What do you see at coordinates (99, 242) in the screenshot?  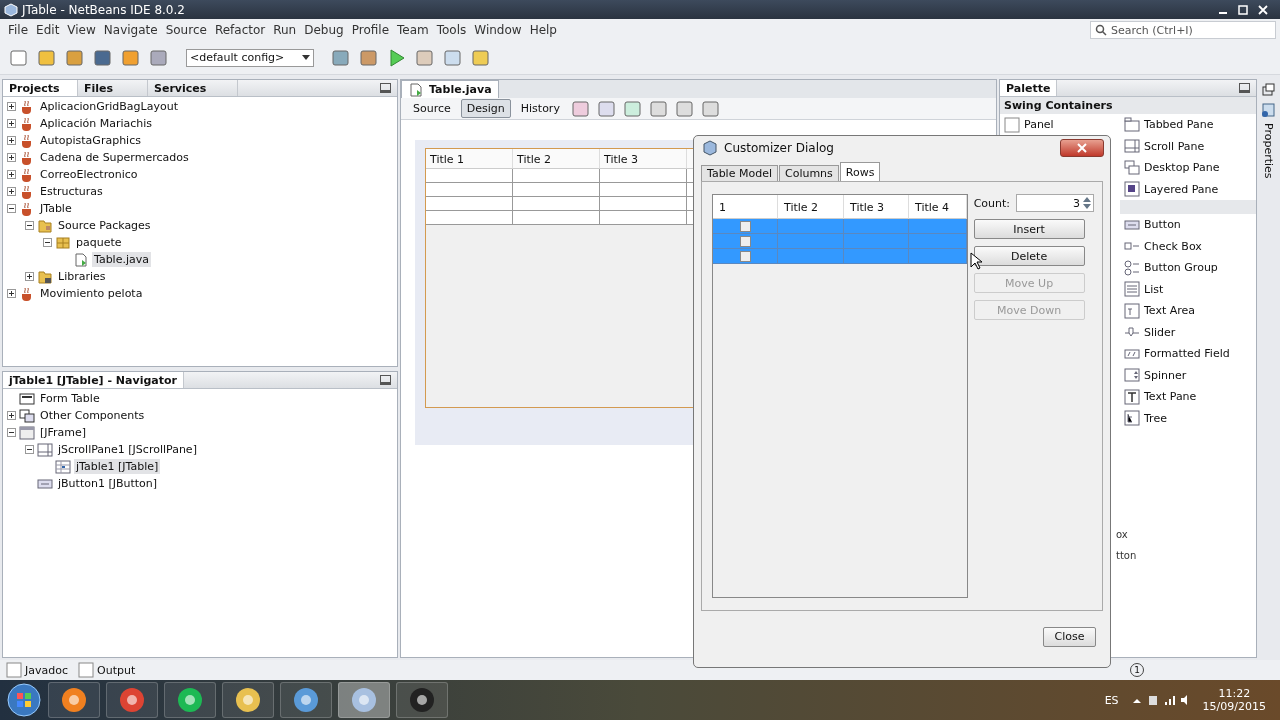 I see `node-label: paquete` at bounding box center [99, 242].